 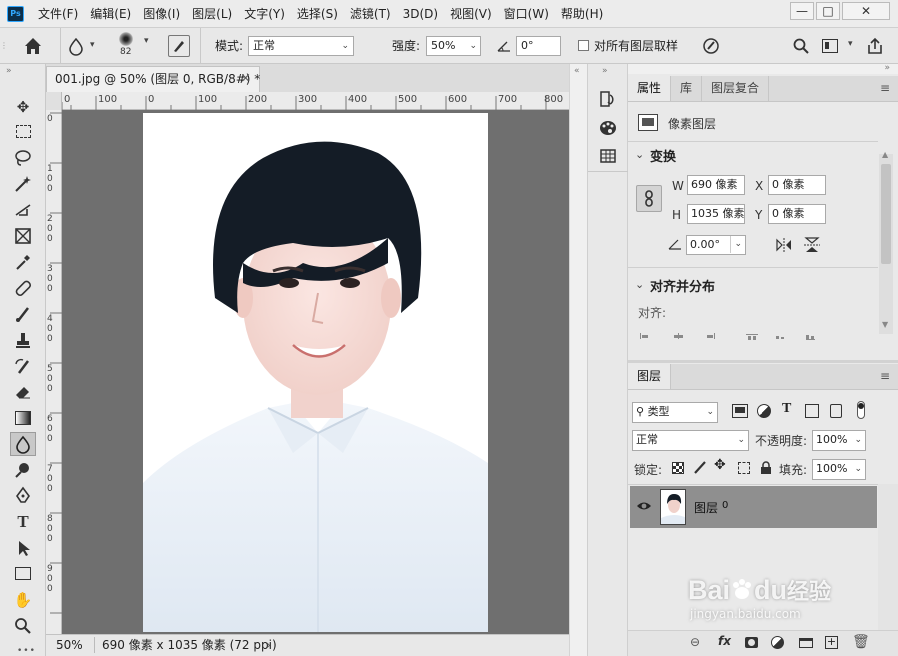 What do you see at coordinates (608, 128) in the screenshot?
I see `color-palette-icon` at bounding box center [608, 128].